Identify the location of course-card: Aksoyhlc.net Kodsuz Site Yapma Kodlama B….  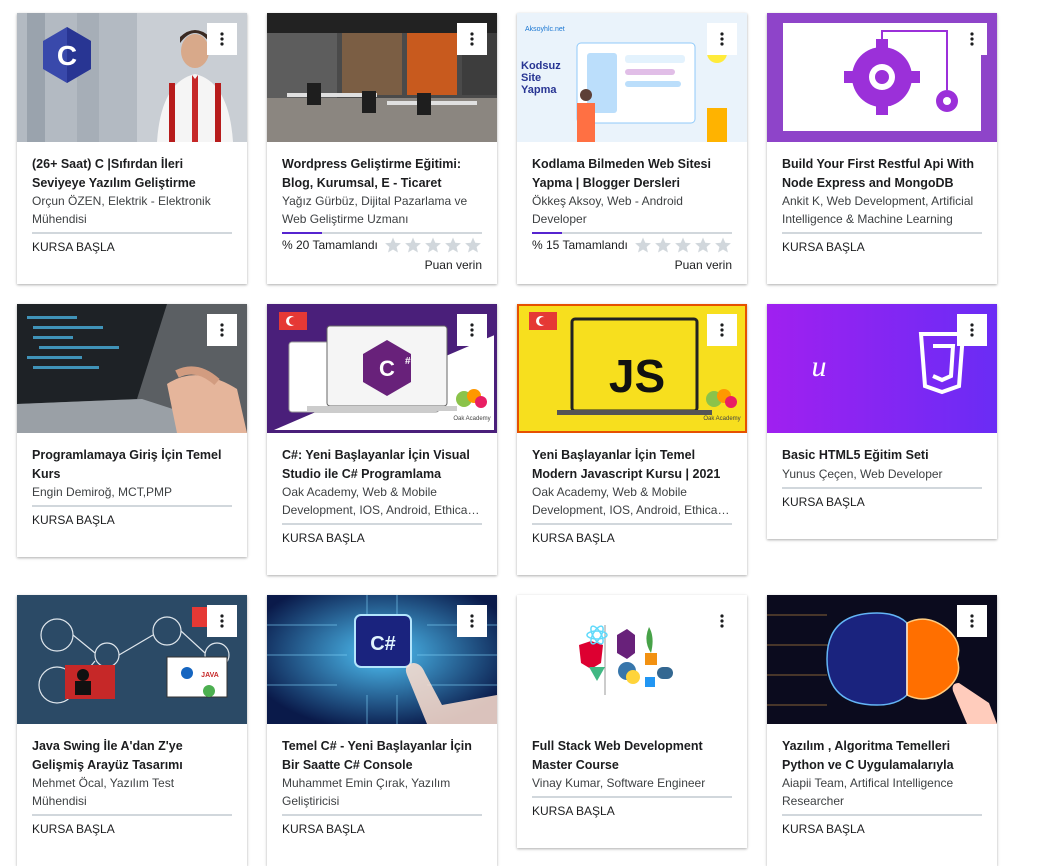
(632, 148).